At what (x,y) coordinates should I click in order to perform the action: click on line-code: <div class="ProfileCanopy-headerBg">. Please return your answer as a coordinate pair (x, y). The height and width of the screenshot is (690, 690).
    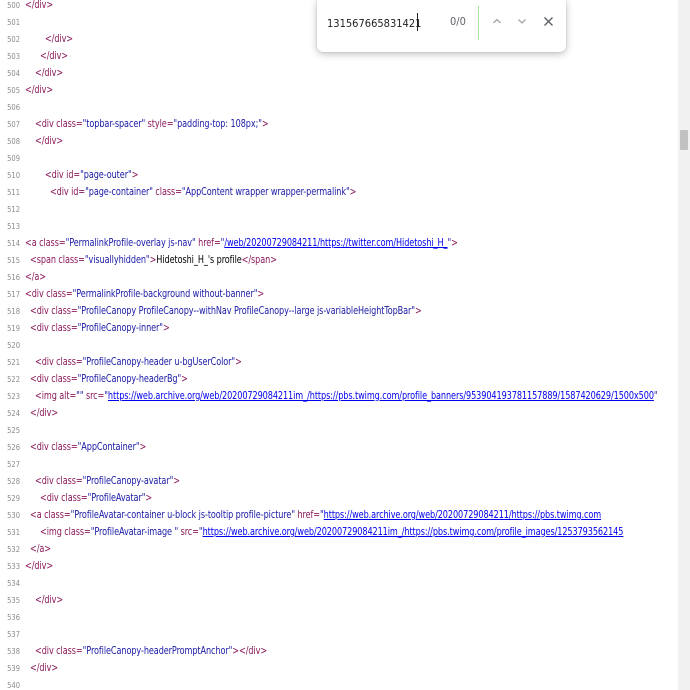
    Looking at the image, I should click on (106, 379).